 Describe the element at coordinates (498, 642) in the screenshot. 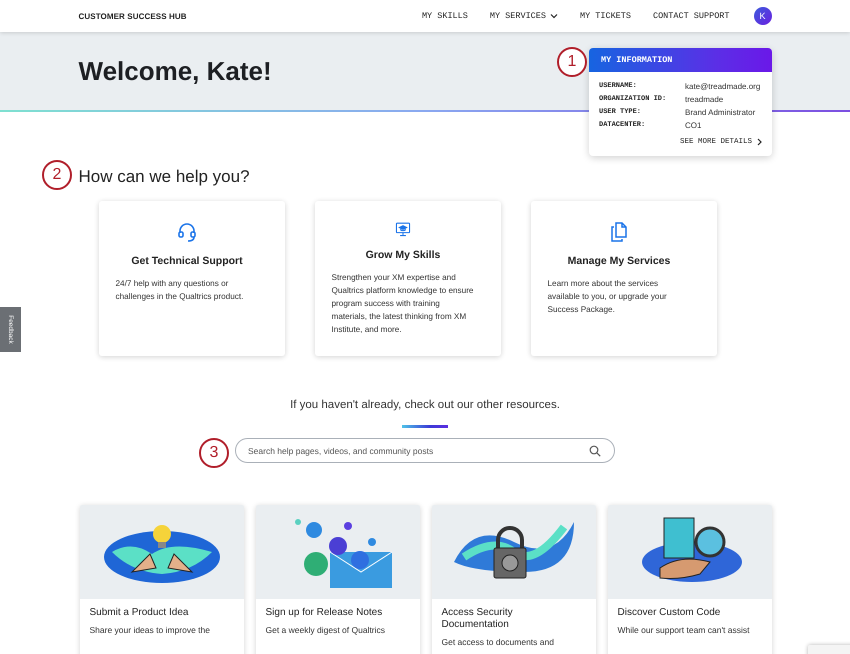

I see `resource-description: Get access to documents and` at that location.